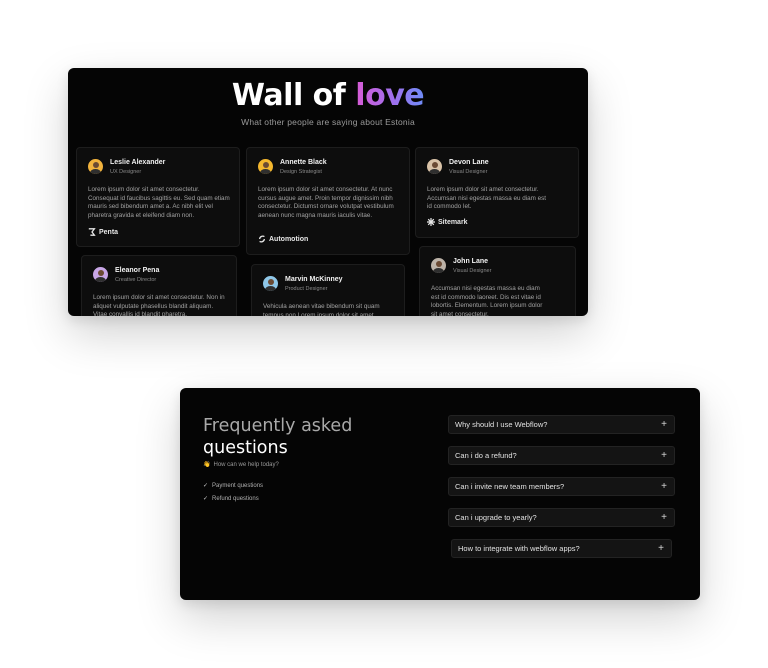  I want to click on company-name: Sitemark, so click(453, 222).